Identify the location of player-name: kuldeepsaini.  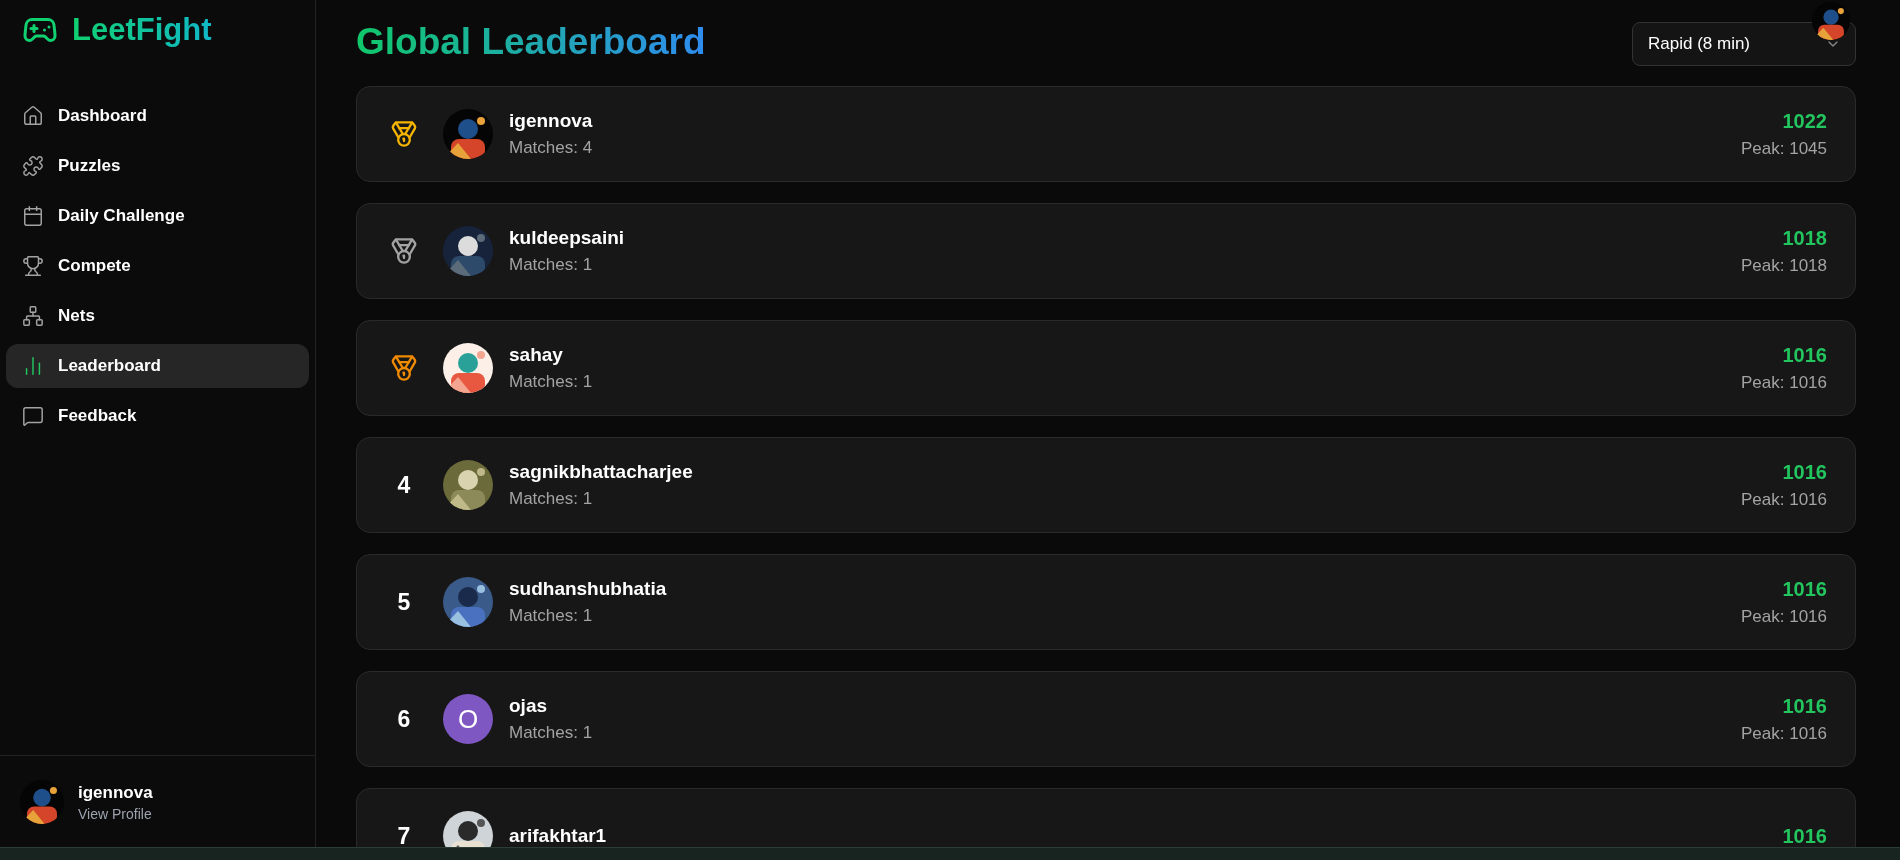
(567, 238).